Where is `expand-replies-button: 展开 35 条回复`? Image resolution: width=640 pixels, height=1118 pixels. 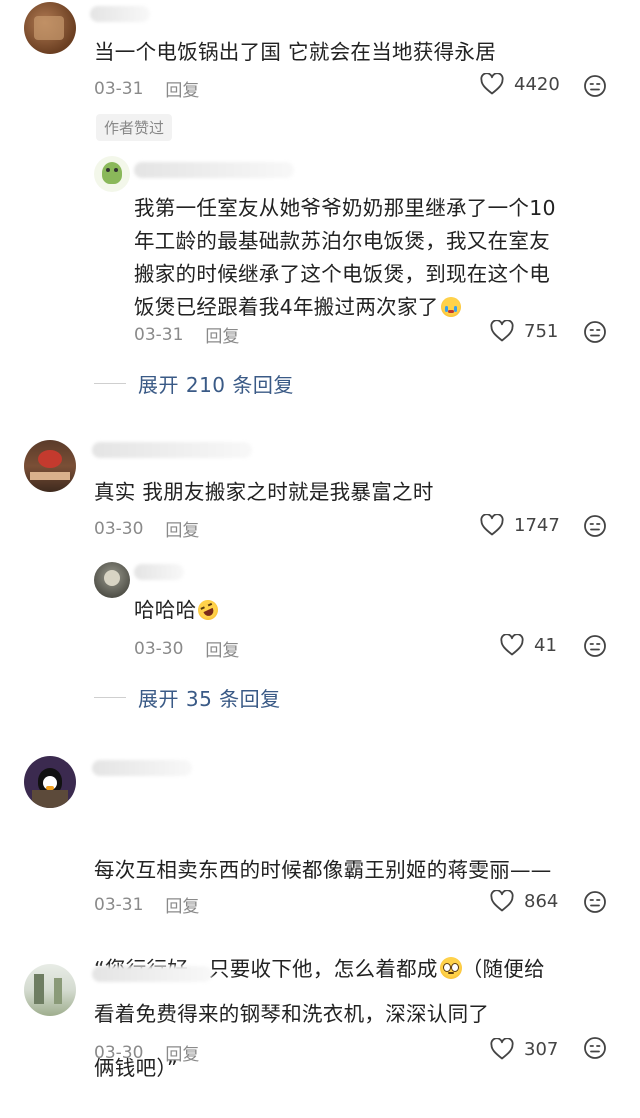
expand-replies-button: 展开 35 条回复 is located at coordinates (187, 697).